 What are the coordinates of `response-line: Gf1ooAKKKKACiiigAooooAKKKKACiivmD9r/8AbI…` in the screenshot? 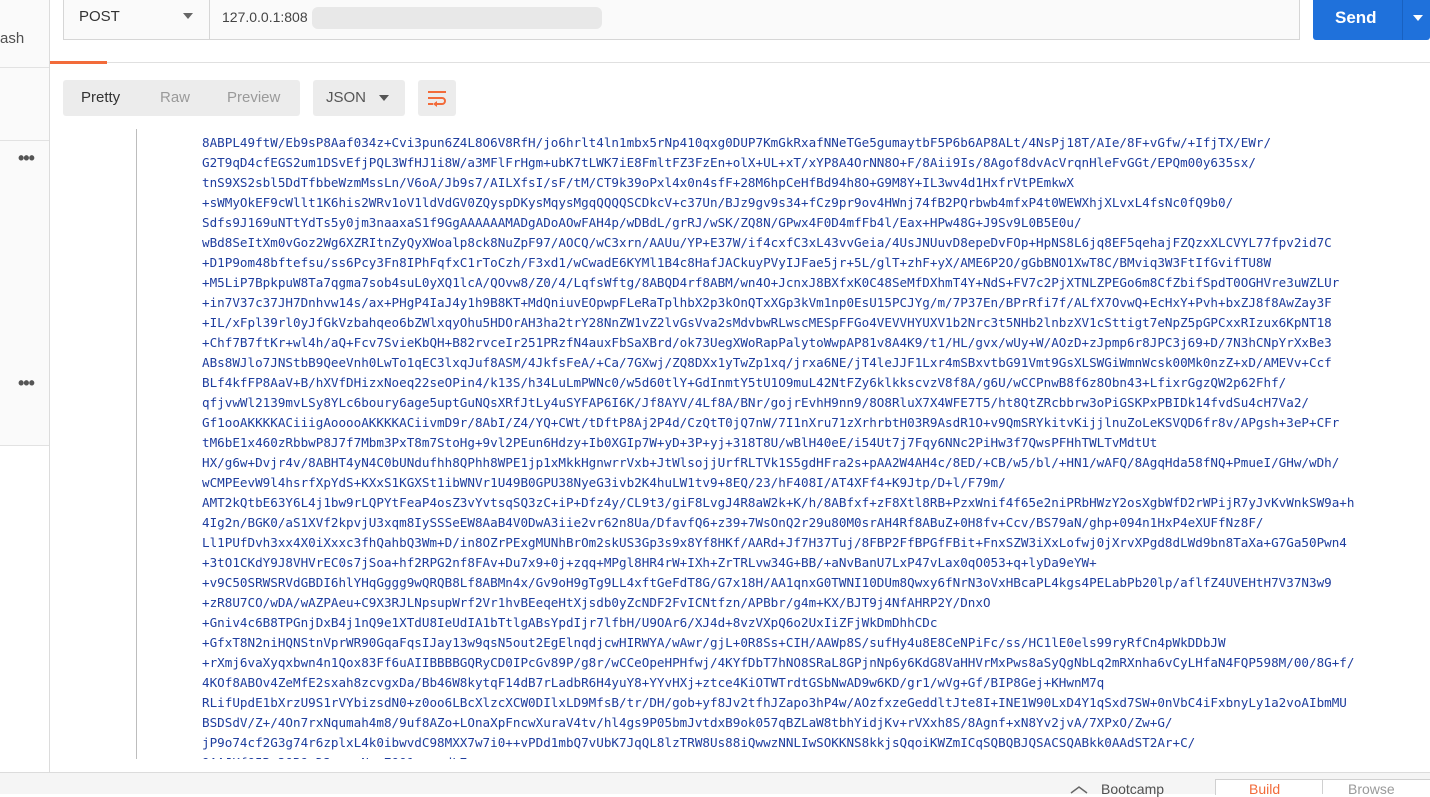 It's located at (771, 422).